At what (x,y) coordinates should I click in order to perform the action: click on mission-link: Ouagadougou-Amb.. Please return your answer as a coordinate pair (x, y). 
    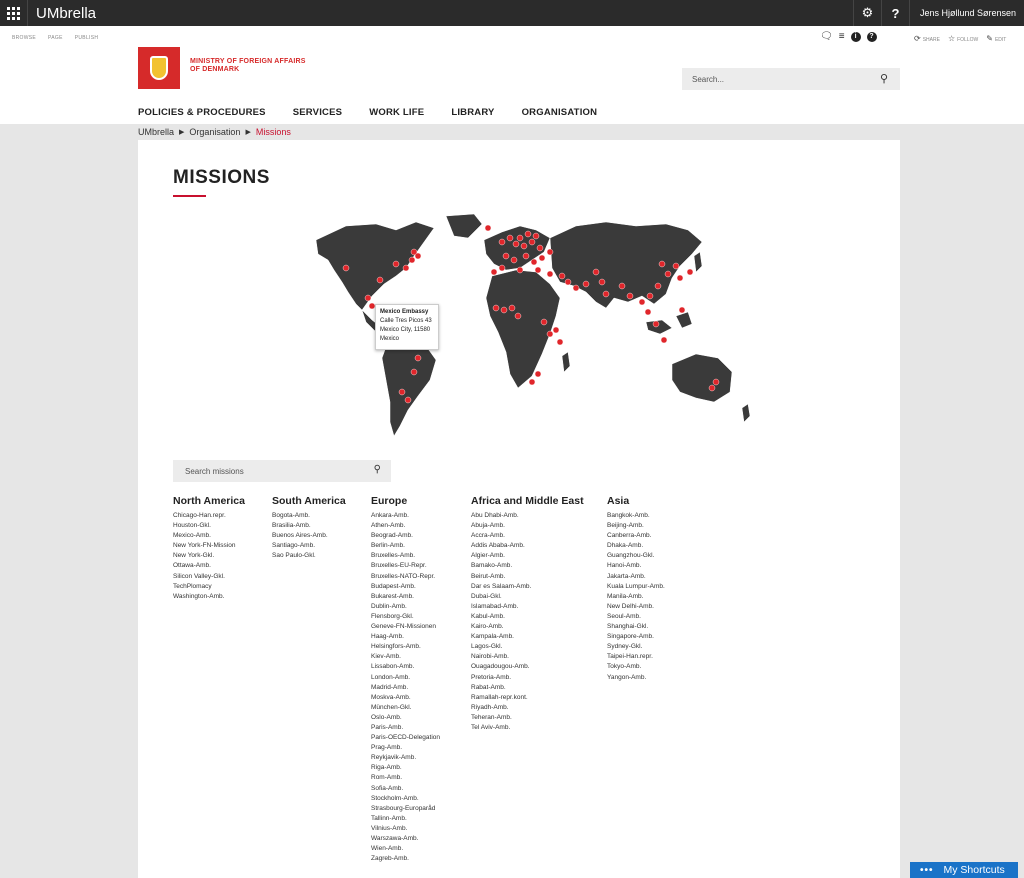
    Looking at the image, I should click on (539, 667).